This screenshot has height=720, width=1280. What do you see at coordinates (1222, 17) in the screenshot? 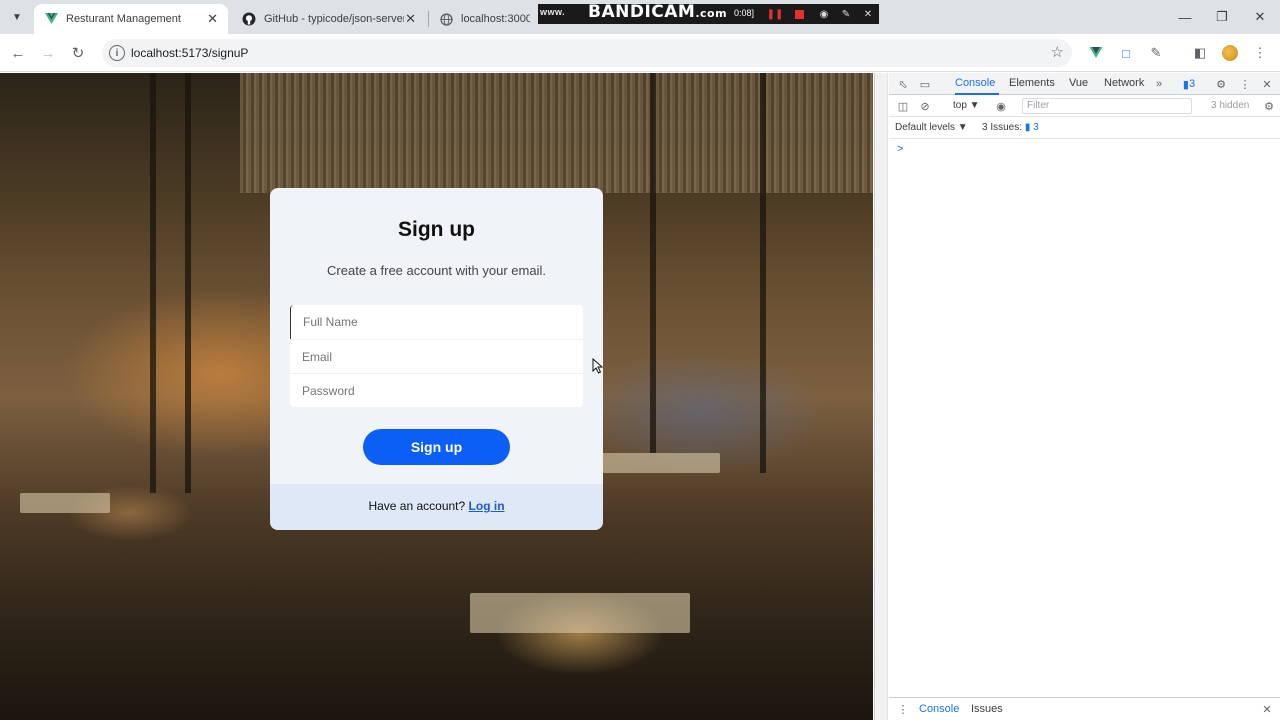
I see `restore-icon: ❐` at bounding box center [1222, 17].